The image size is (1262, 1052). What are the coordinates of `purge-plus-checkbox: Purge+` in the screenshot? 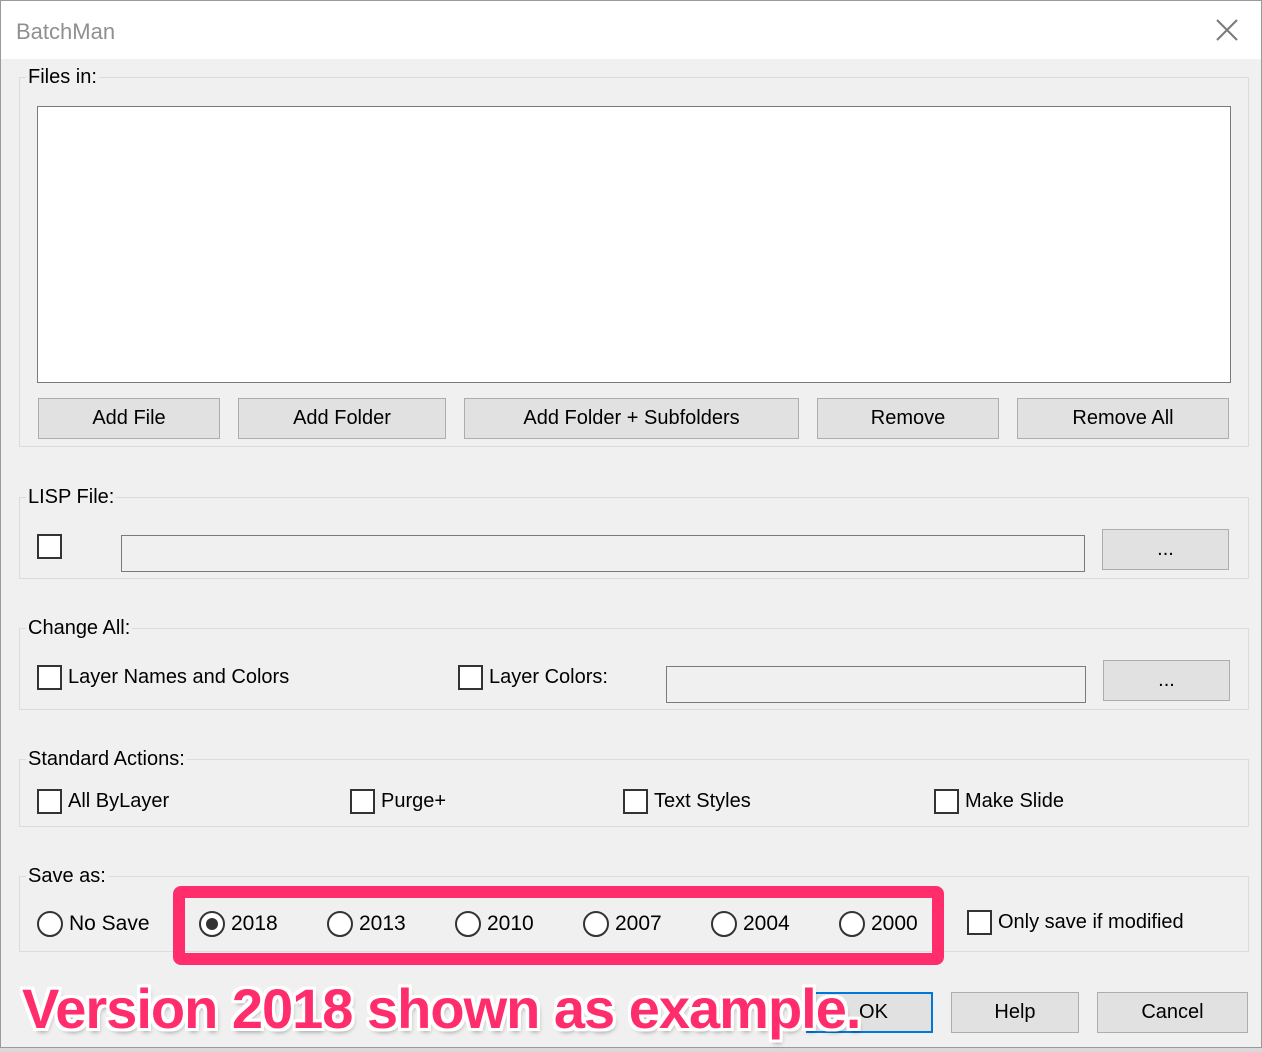 It's located at (398, 801).